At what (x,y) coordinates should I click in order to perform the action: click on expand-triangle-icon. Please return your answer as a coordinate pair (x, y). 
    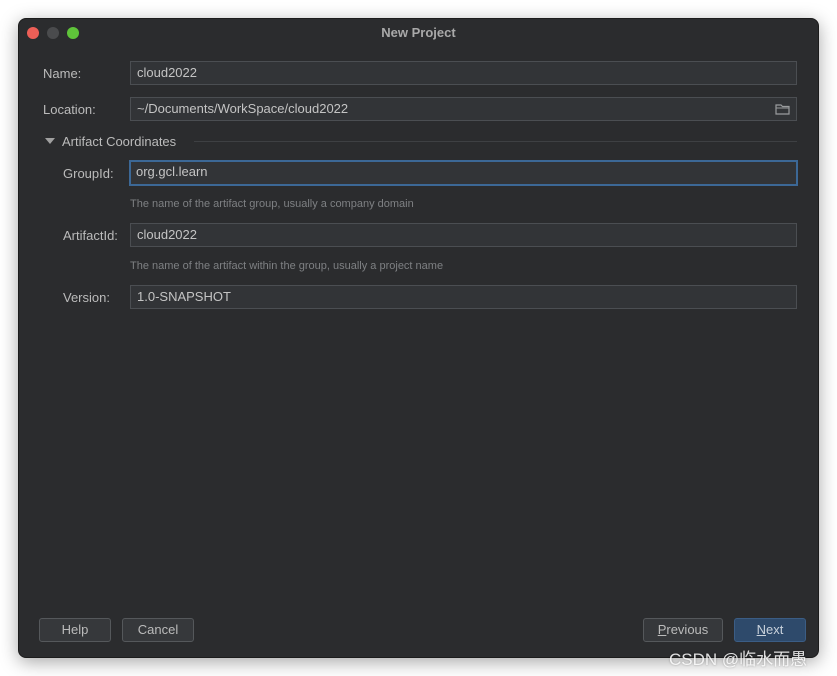
    Looking at the image, I should click on (50, 141).